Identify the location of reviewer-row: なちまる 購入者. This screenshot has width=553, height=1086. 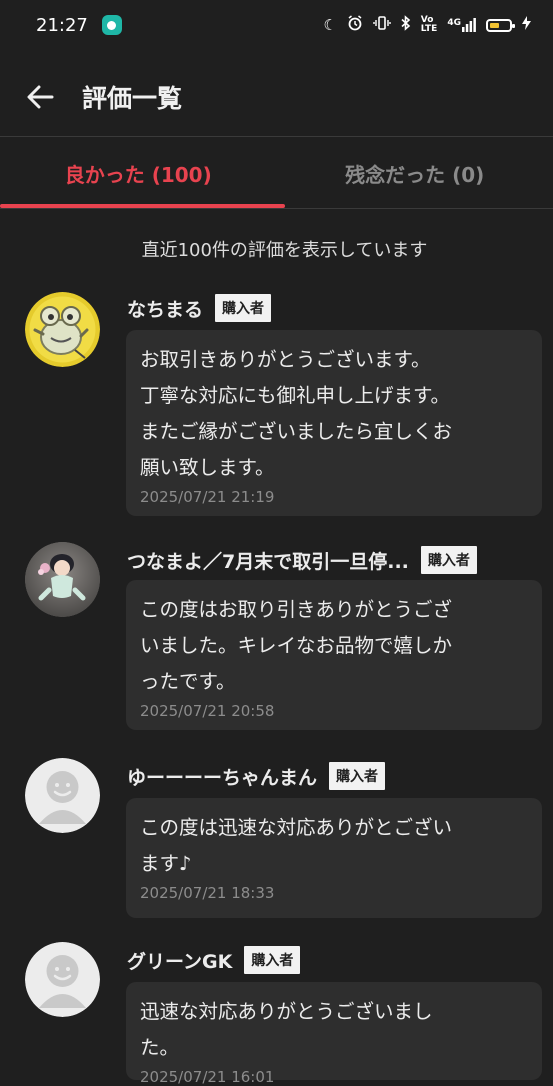
(199, 308).